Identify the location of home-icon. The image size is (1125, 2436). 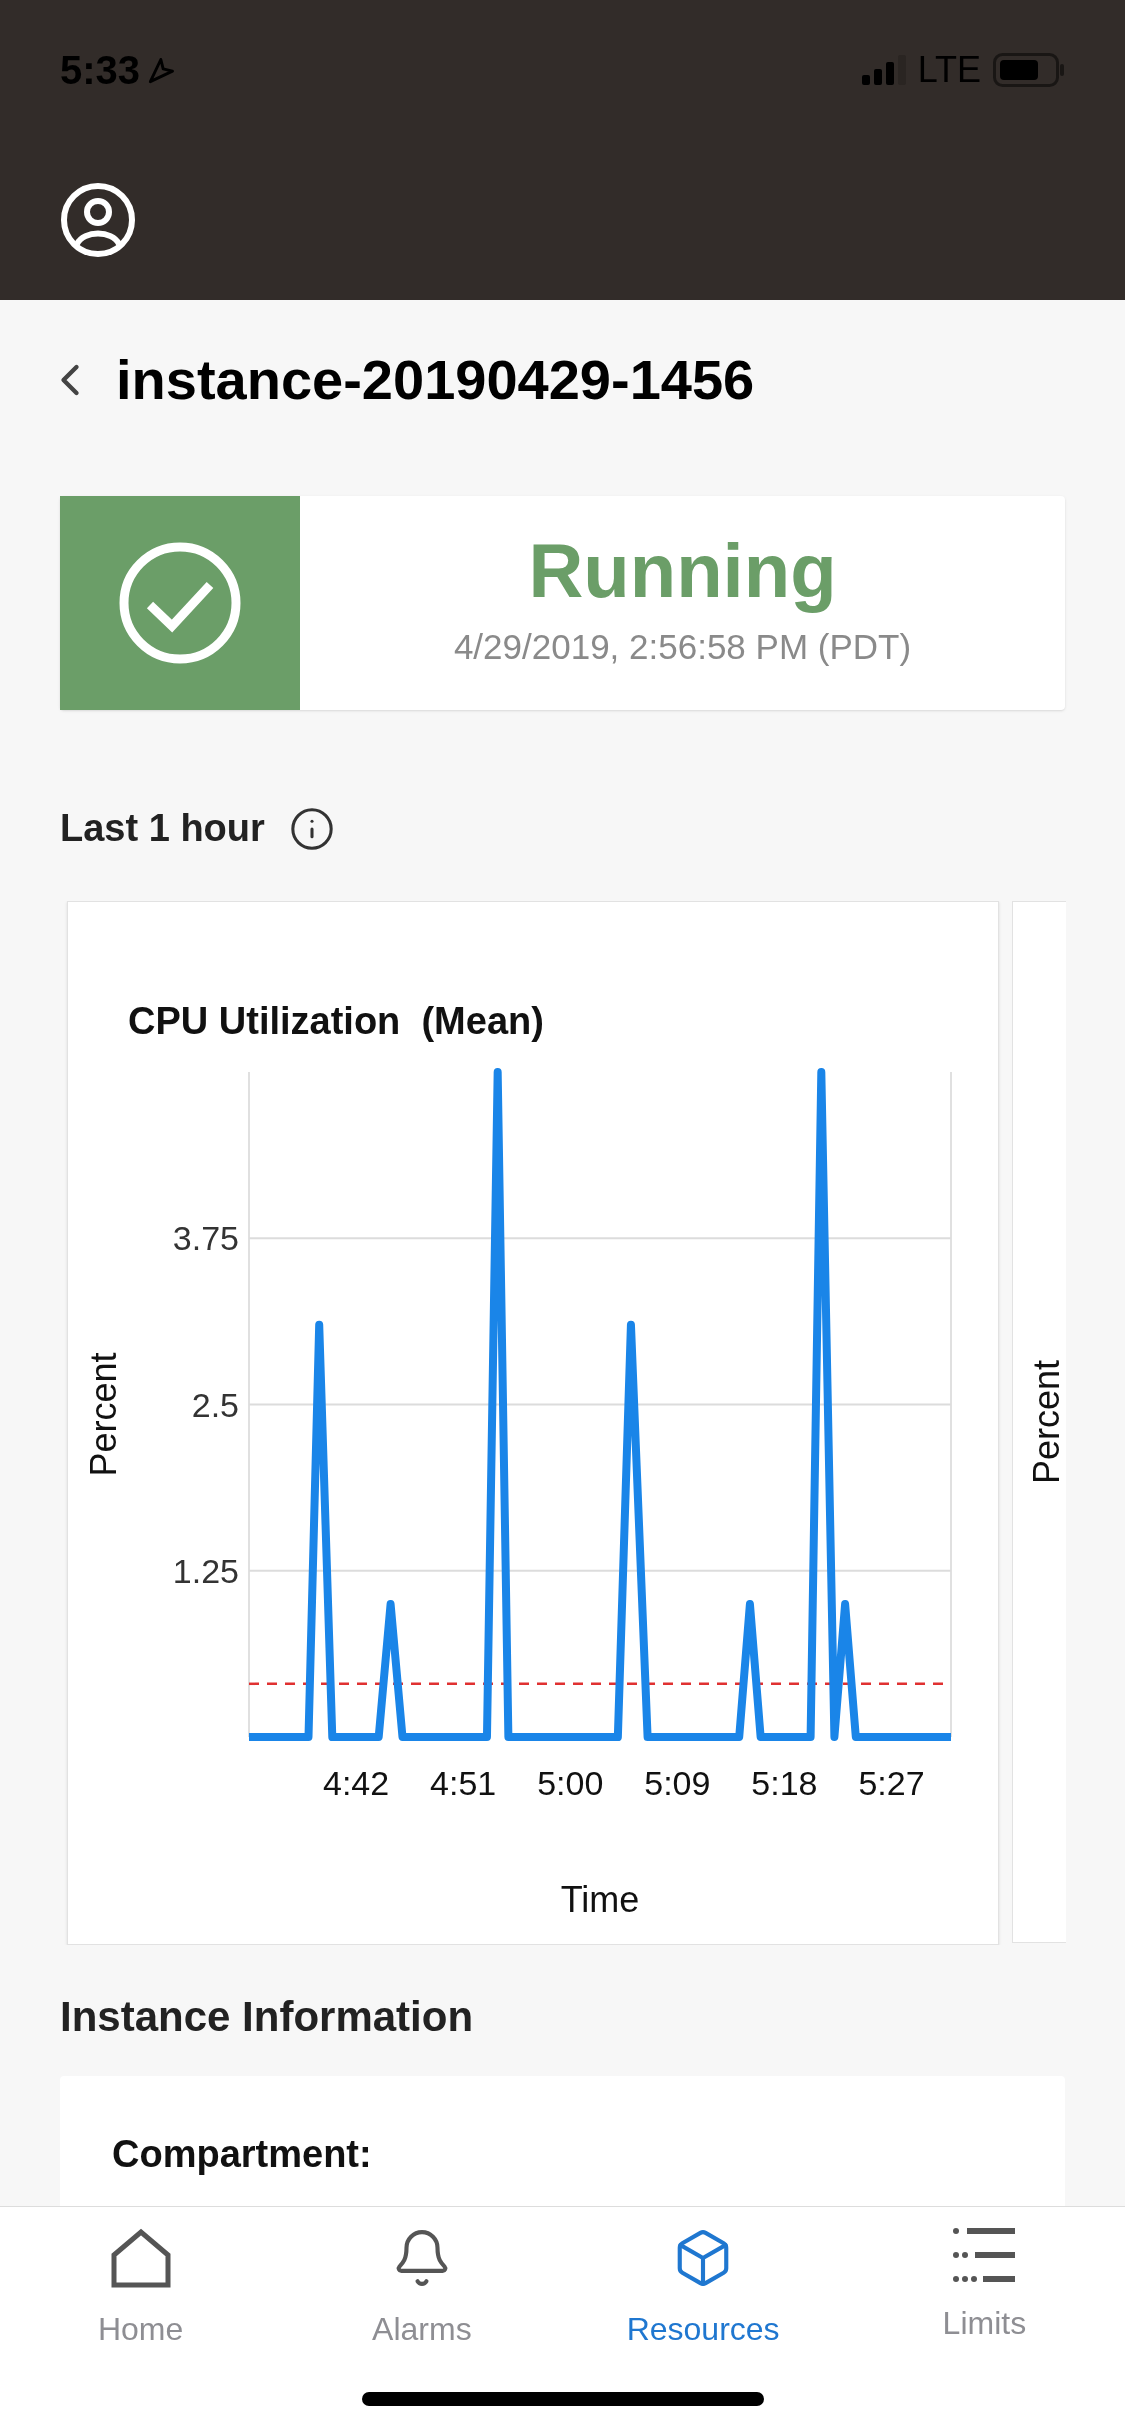
(140, 2258).